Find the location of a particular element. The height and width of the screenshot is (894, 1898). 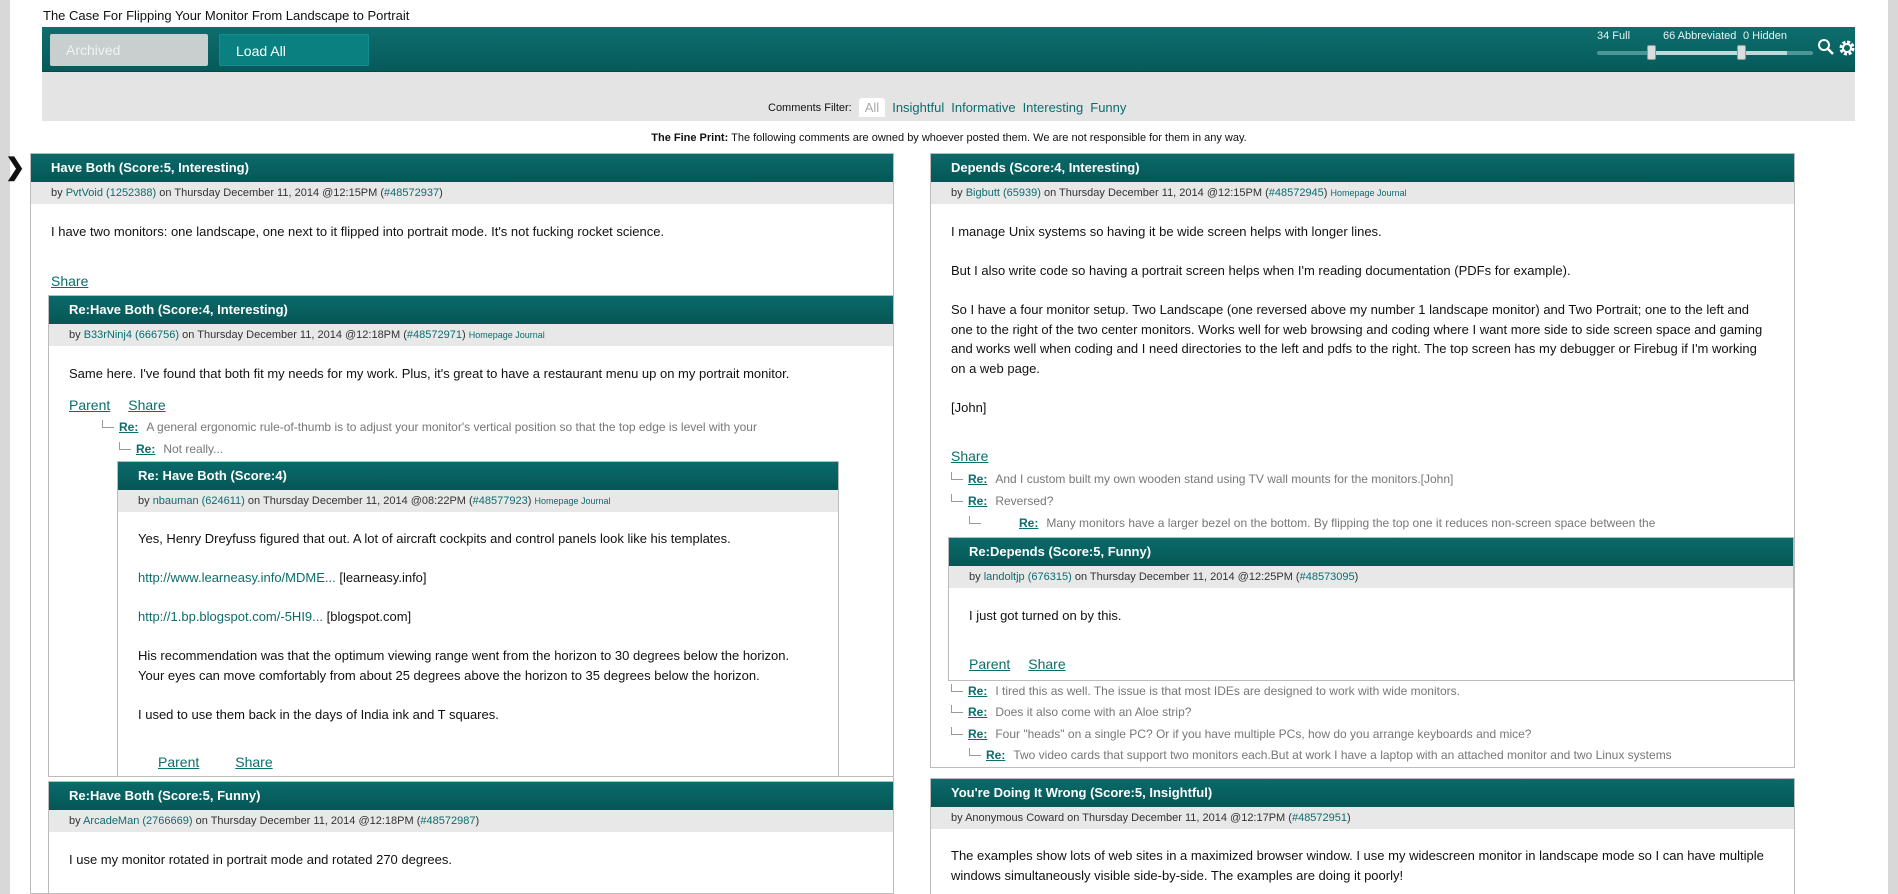

full-count-label: 34 Full is located at coordinates (1614, 36).